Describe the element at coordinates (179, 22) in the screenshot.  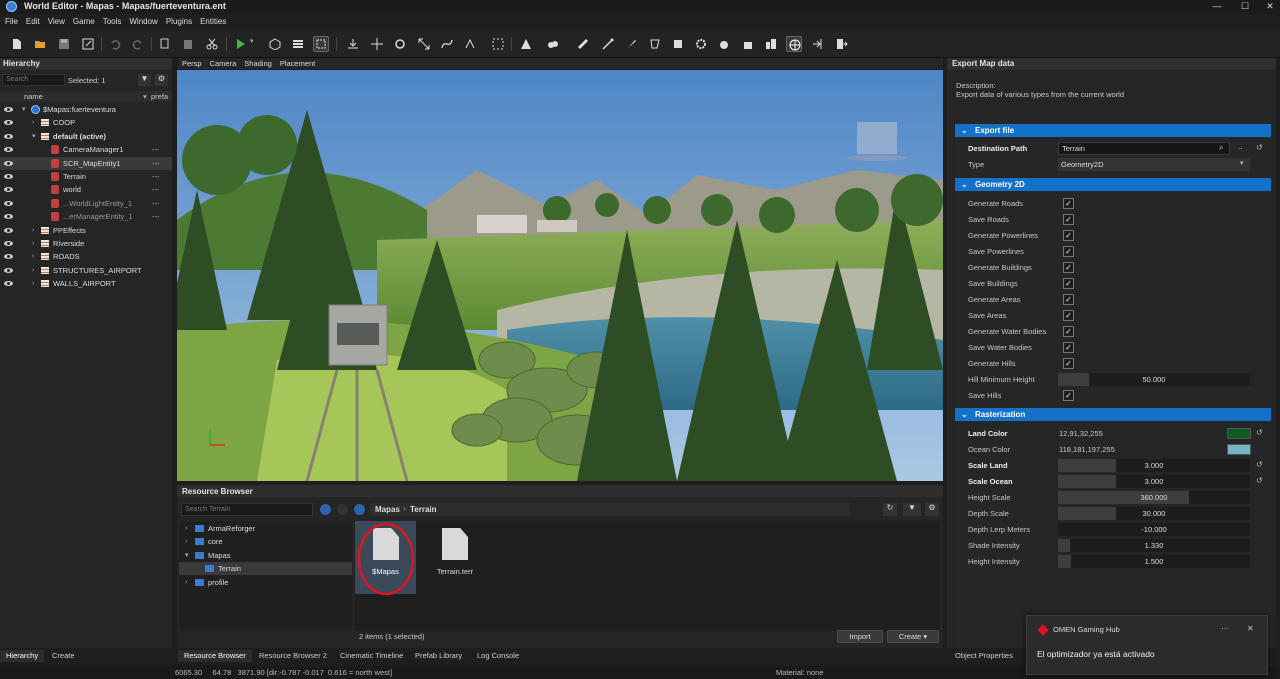
I see `menu-plugins: Plugins` at that location.